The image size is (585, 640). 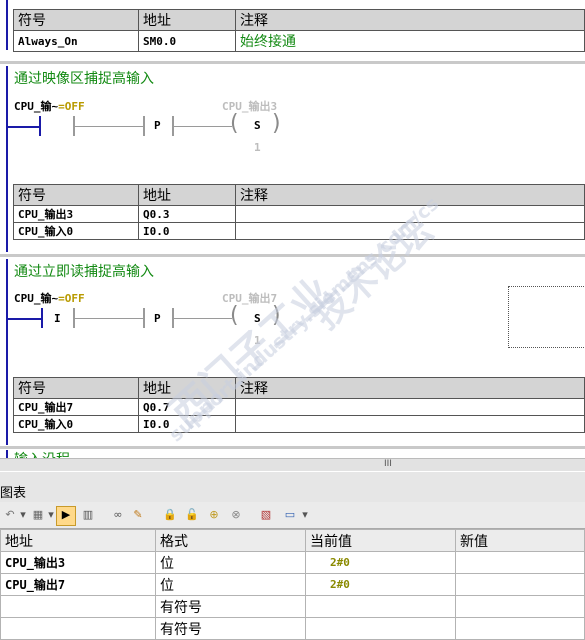 I want to click on address-cell: I0.0, so click(x=187, y=231).